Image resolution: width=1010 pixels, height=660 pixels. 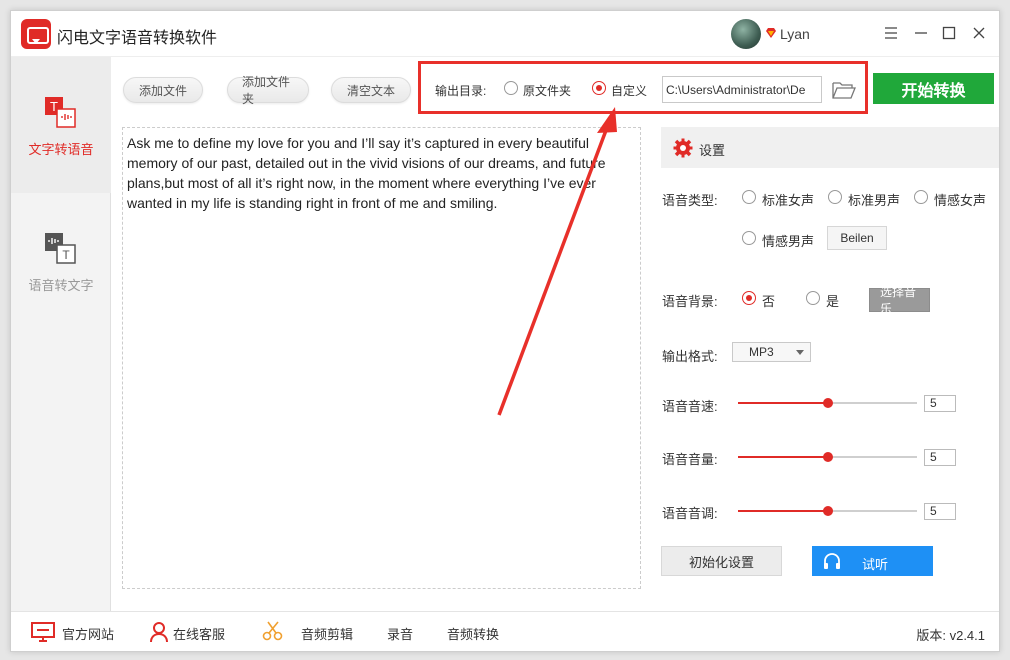 I want to click on radio-background-yes, so click(x=813, y=298).